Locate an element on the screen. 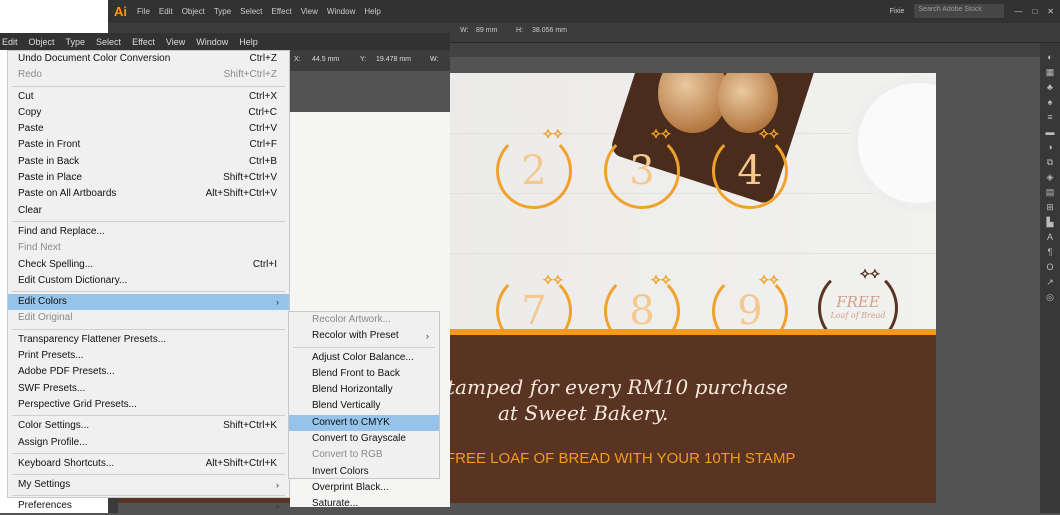 The height and width of the screenshot is (515, 1060). menu-item-check-spelling: Check Spelling... Ctrl+I is located at coordinates (148, 265).